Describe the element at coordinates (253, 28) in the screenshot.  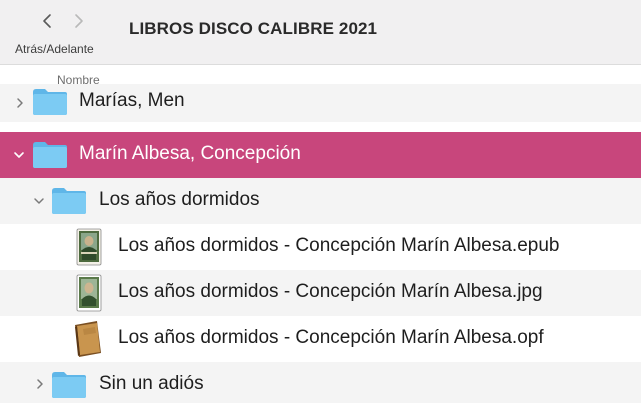
I see `window-title: LIBROS DISCO CALIBRE 2021` at that location.